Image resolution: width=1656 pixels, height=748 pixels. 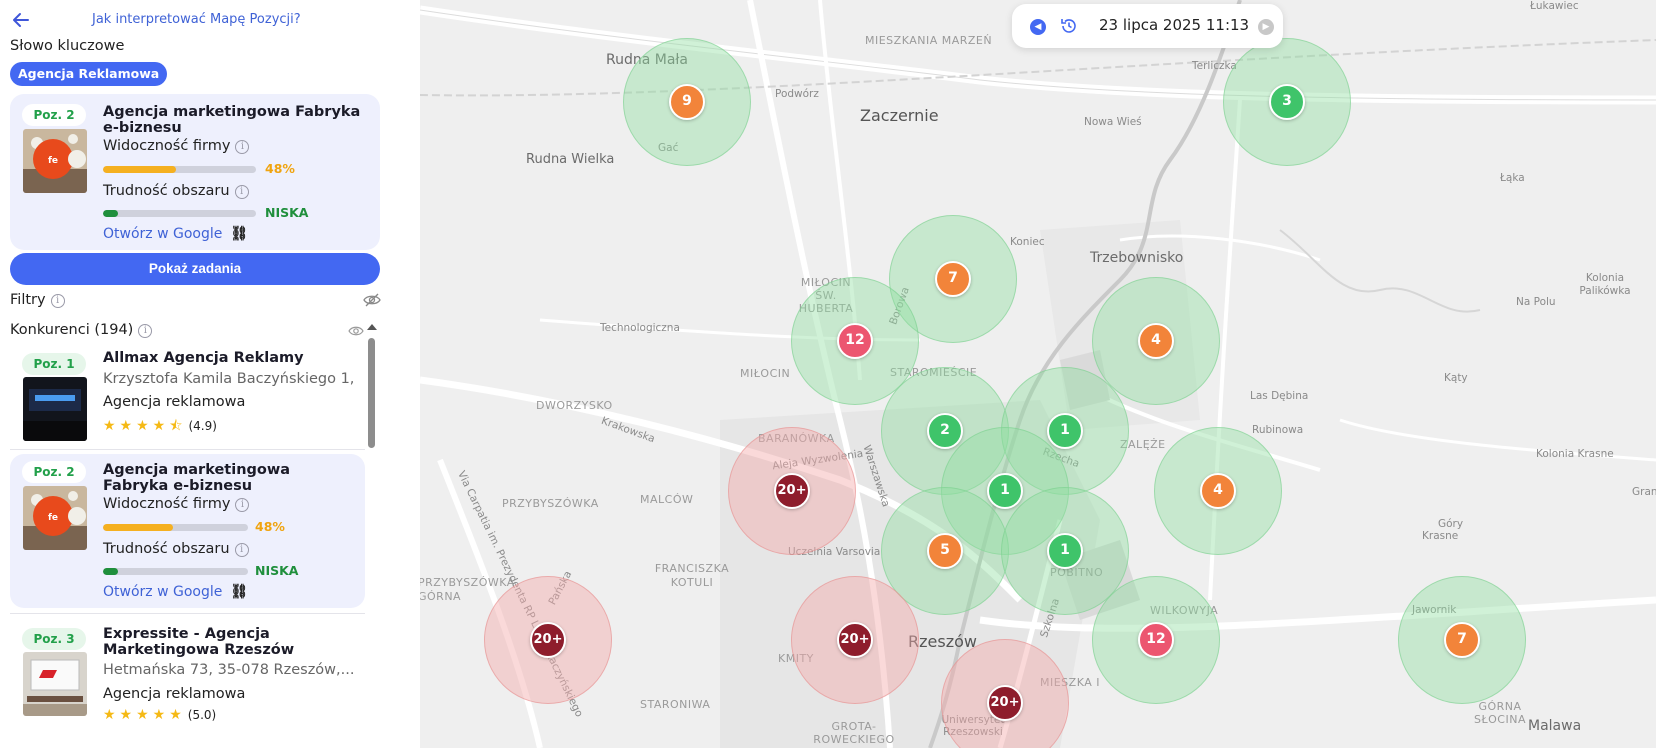 I want to click on grid-pin: 5, so click(x=945, y=551).